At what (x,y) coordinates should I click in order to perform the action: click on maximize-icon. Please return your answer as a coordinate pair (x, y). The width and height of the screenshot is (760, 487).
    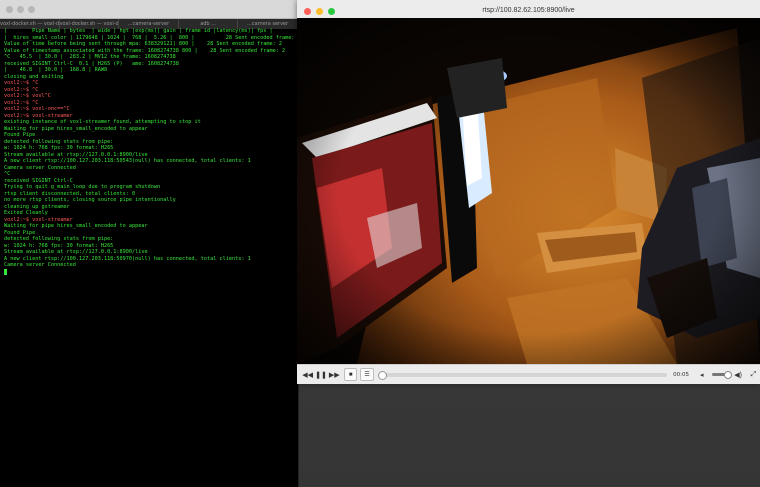
    Looking at the image, I should click on (31, 9).